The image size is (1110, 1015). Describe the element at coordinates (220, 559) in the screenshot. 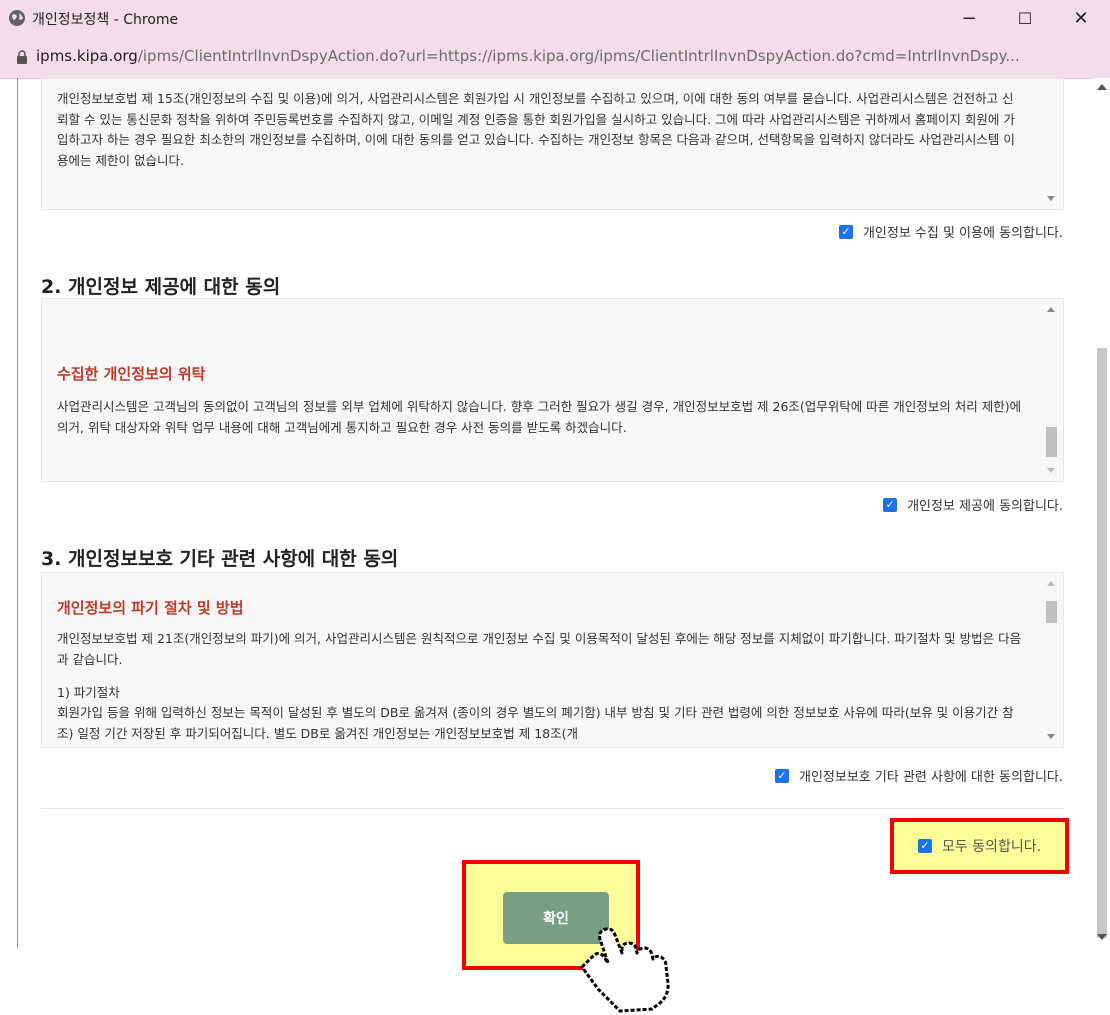

I see `section3-title: 3. 개인정보보호 기타 관련 사항에 대한 동의` at that location.